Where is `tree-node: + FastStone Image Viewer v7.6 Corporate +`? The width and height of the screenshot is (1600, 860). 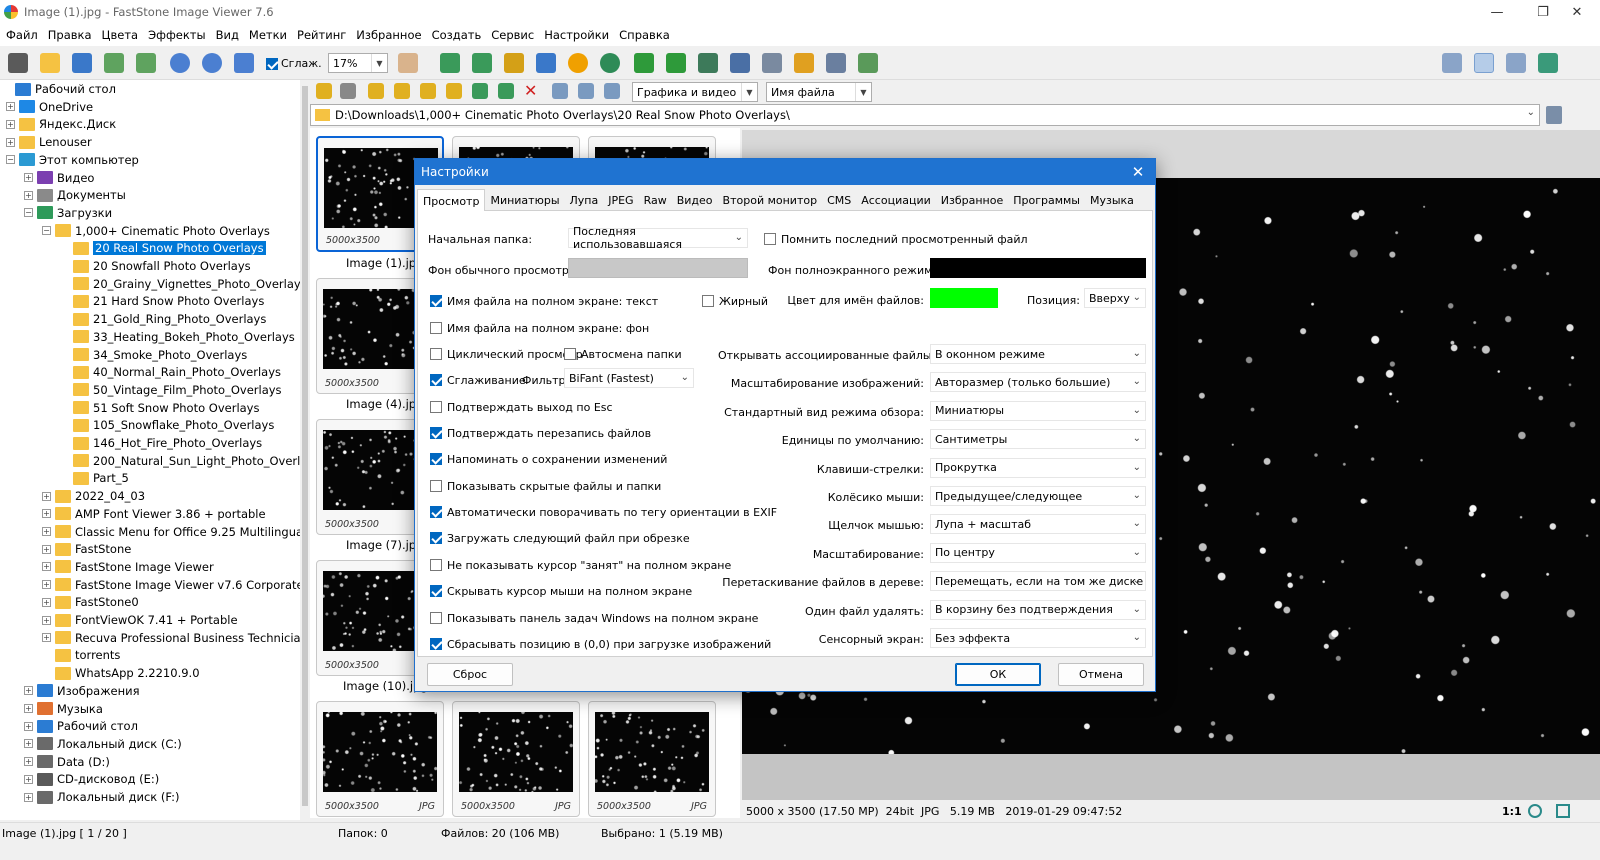 tree-node: + FastStone Image Viewer v7.6 Corporate + is located at coordinates (171, 585).